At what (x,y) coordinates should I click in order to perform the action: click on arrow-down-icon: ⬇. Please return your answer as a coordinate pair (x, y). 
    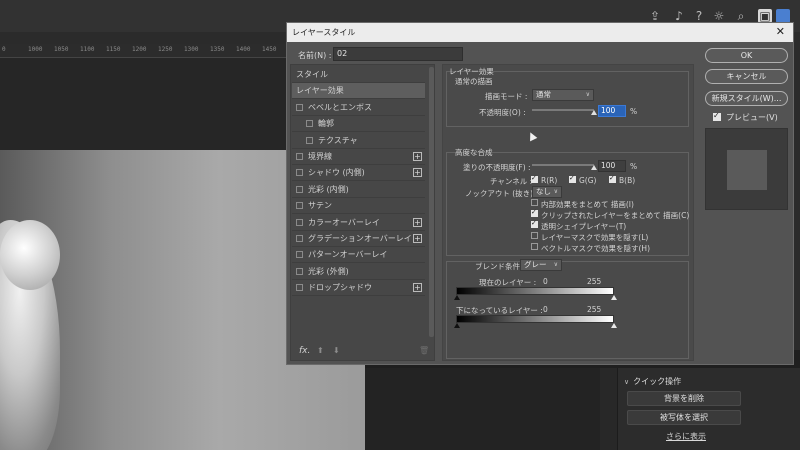
    Looking at the image, I should click on (336, 350).